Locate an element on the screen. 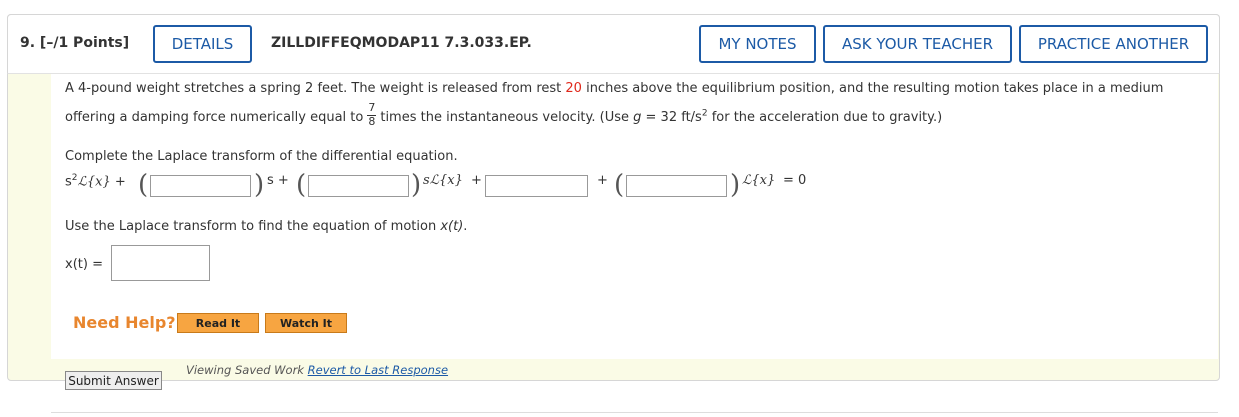  xt-variable: x(t) is located at coordinates (452, 226).